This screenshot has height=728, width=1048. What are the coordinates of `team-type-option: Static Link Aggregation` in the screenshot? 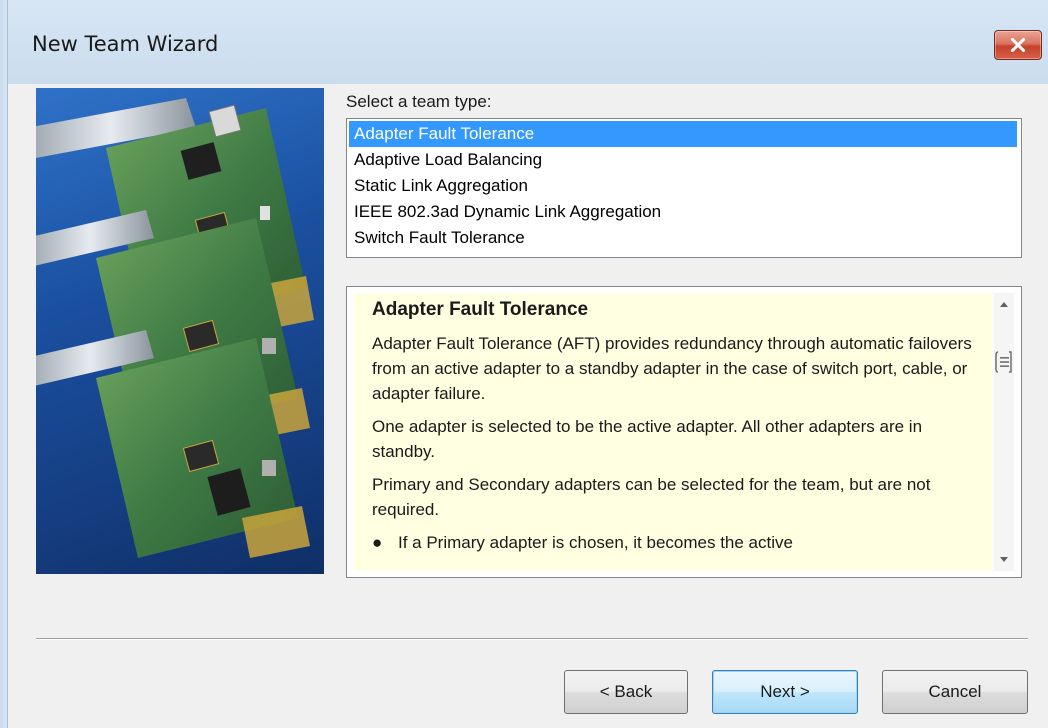 It's located at (683, 186).